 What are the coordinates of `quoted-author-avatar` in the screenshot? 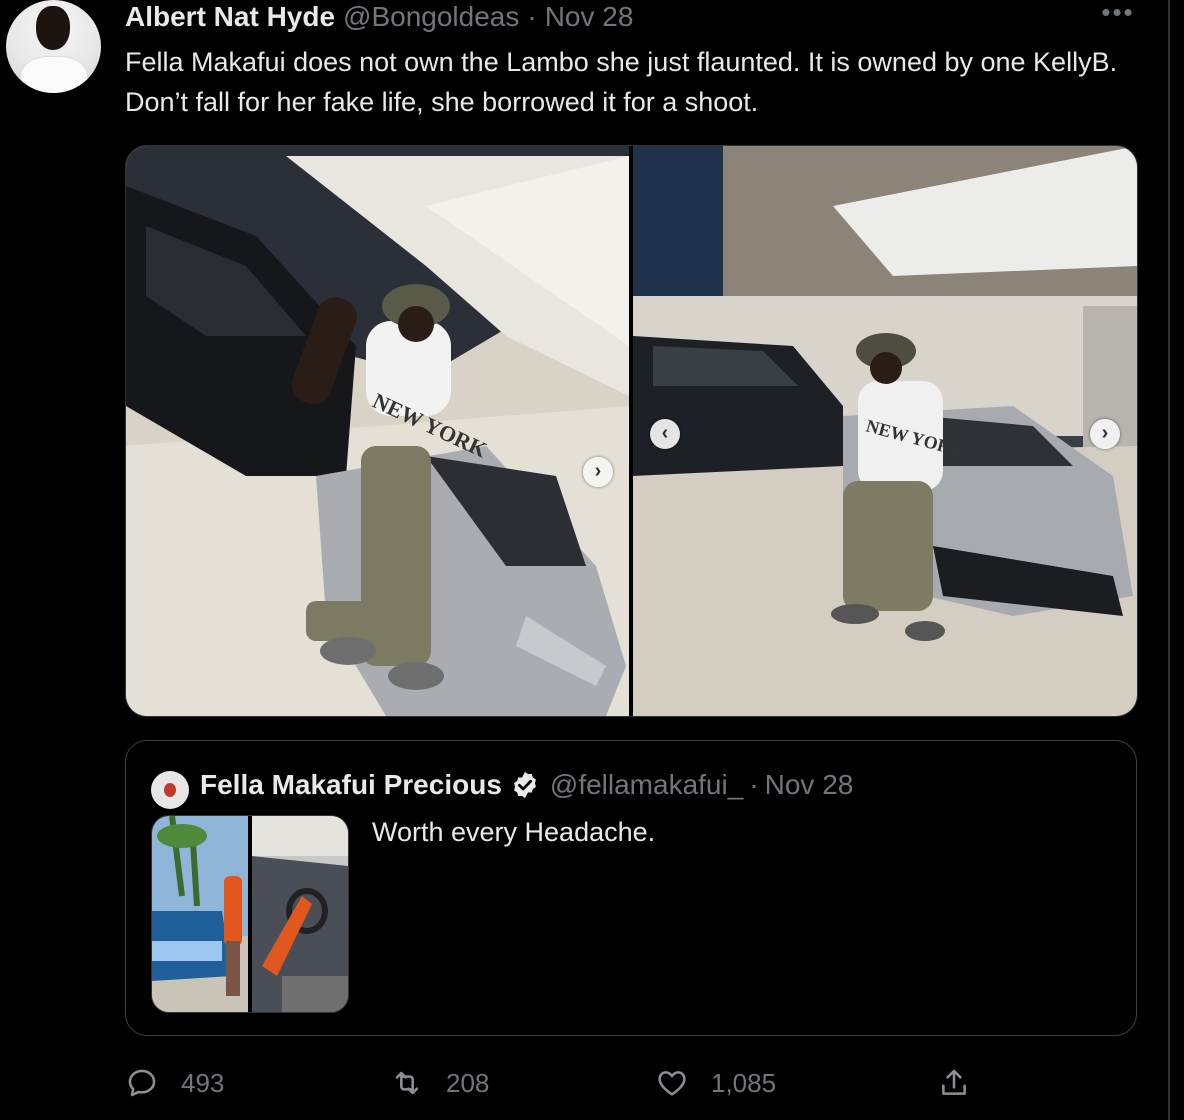 It's located at (170, 790).